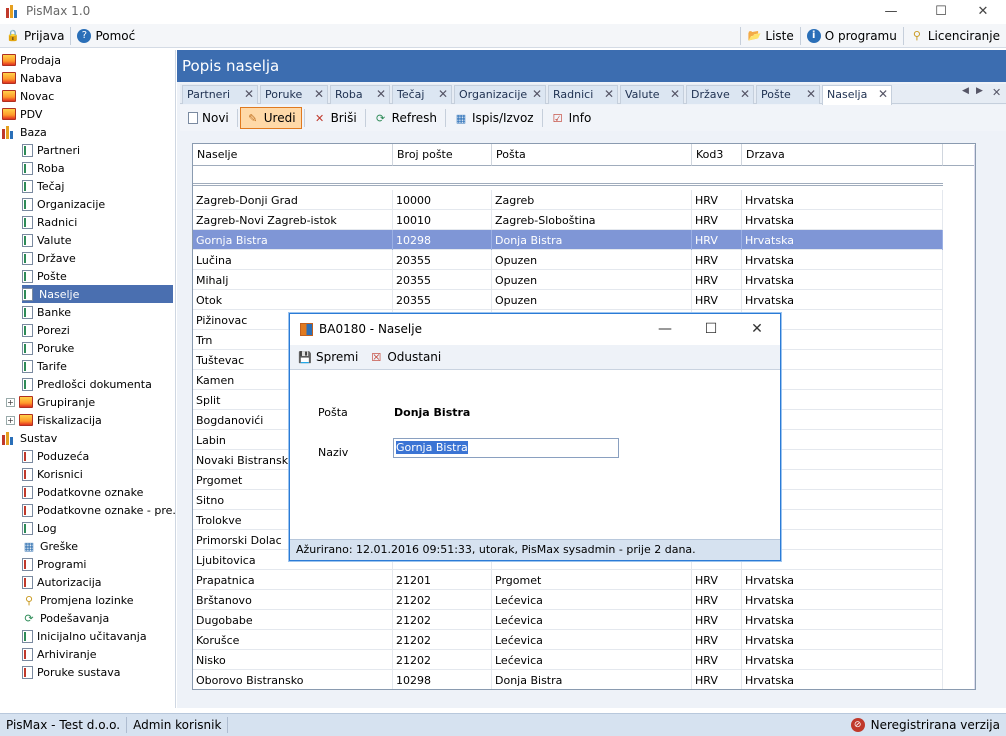 The width and height of the screenshot is (1006, 736). What do you see at coordinates (568, 640) in the screenshot?
I see `table-row: Korušce 21202 Lećevica HRV Hrvatska` at bounding box center [568, 640].